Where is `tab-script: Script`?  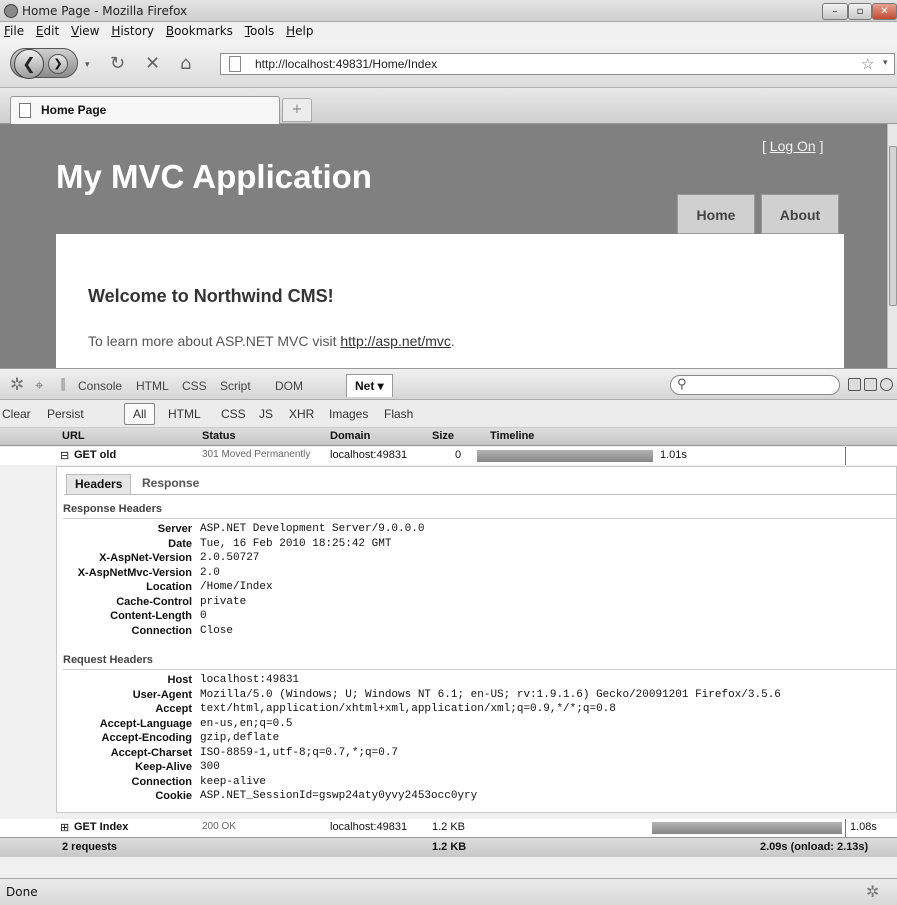 tab-script: Script is located at coordinates (235, 386).